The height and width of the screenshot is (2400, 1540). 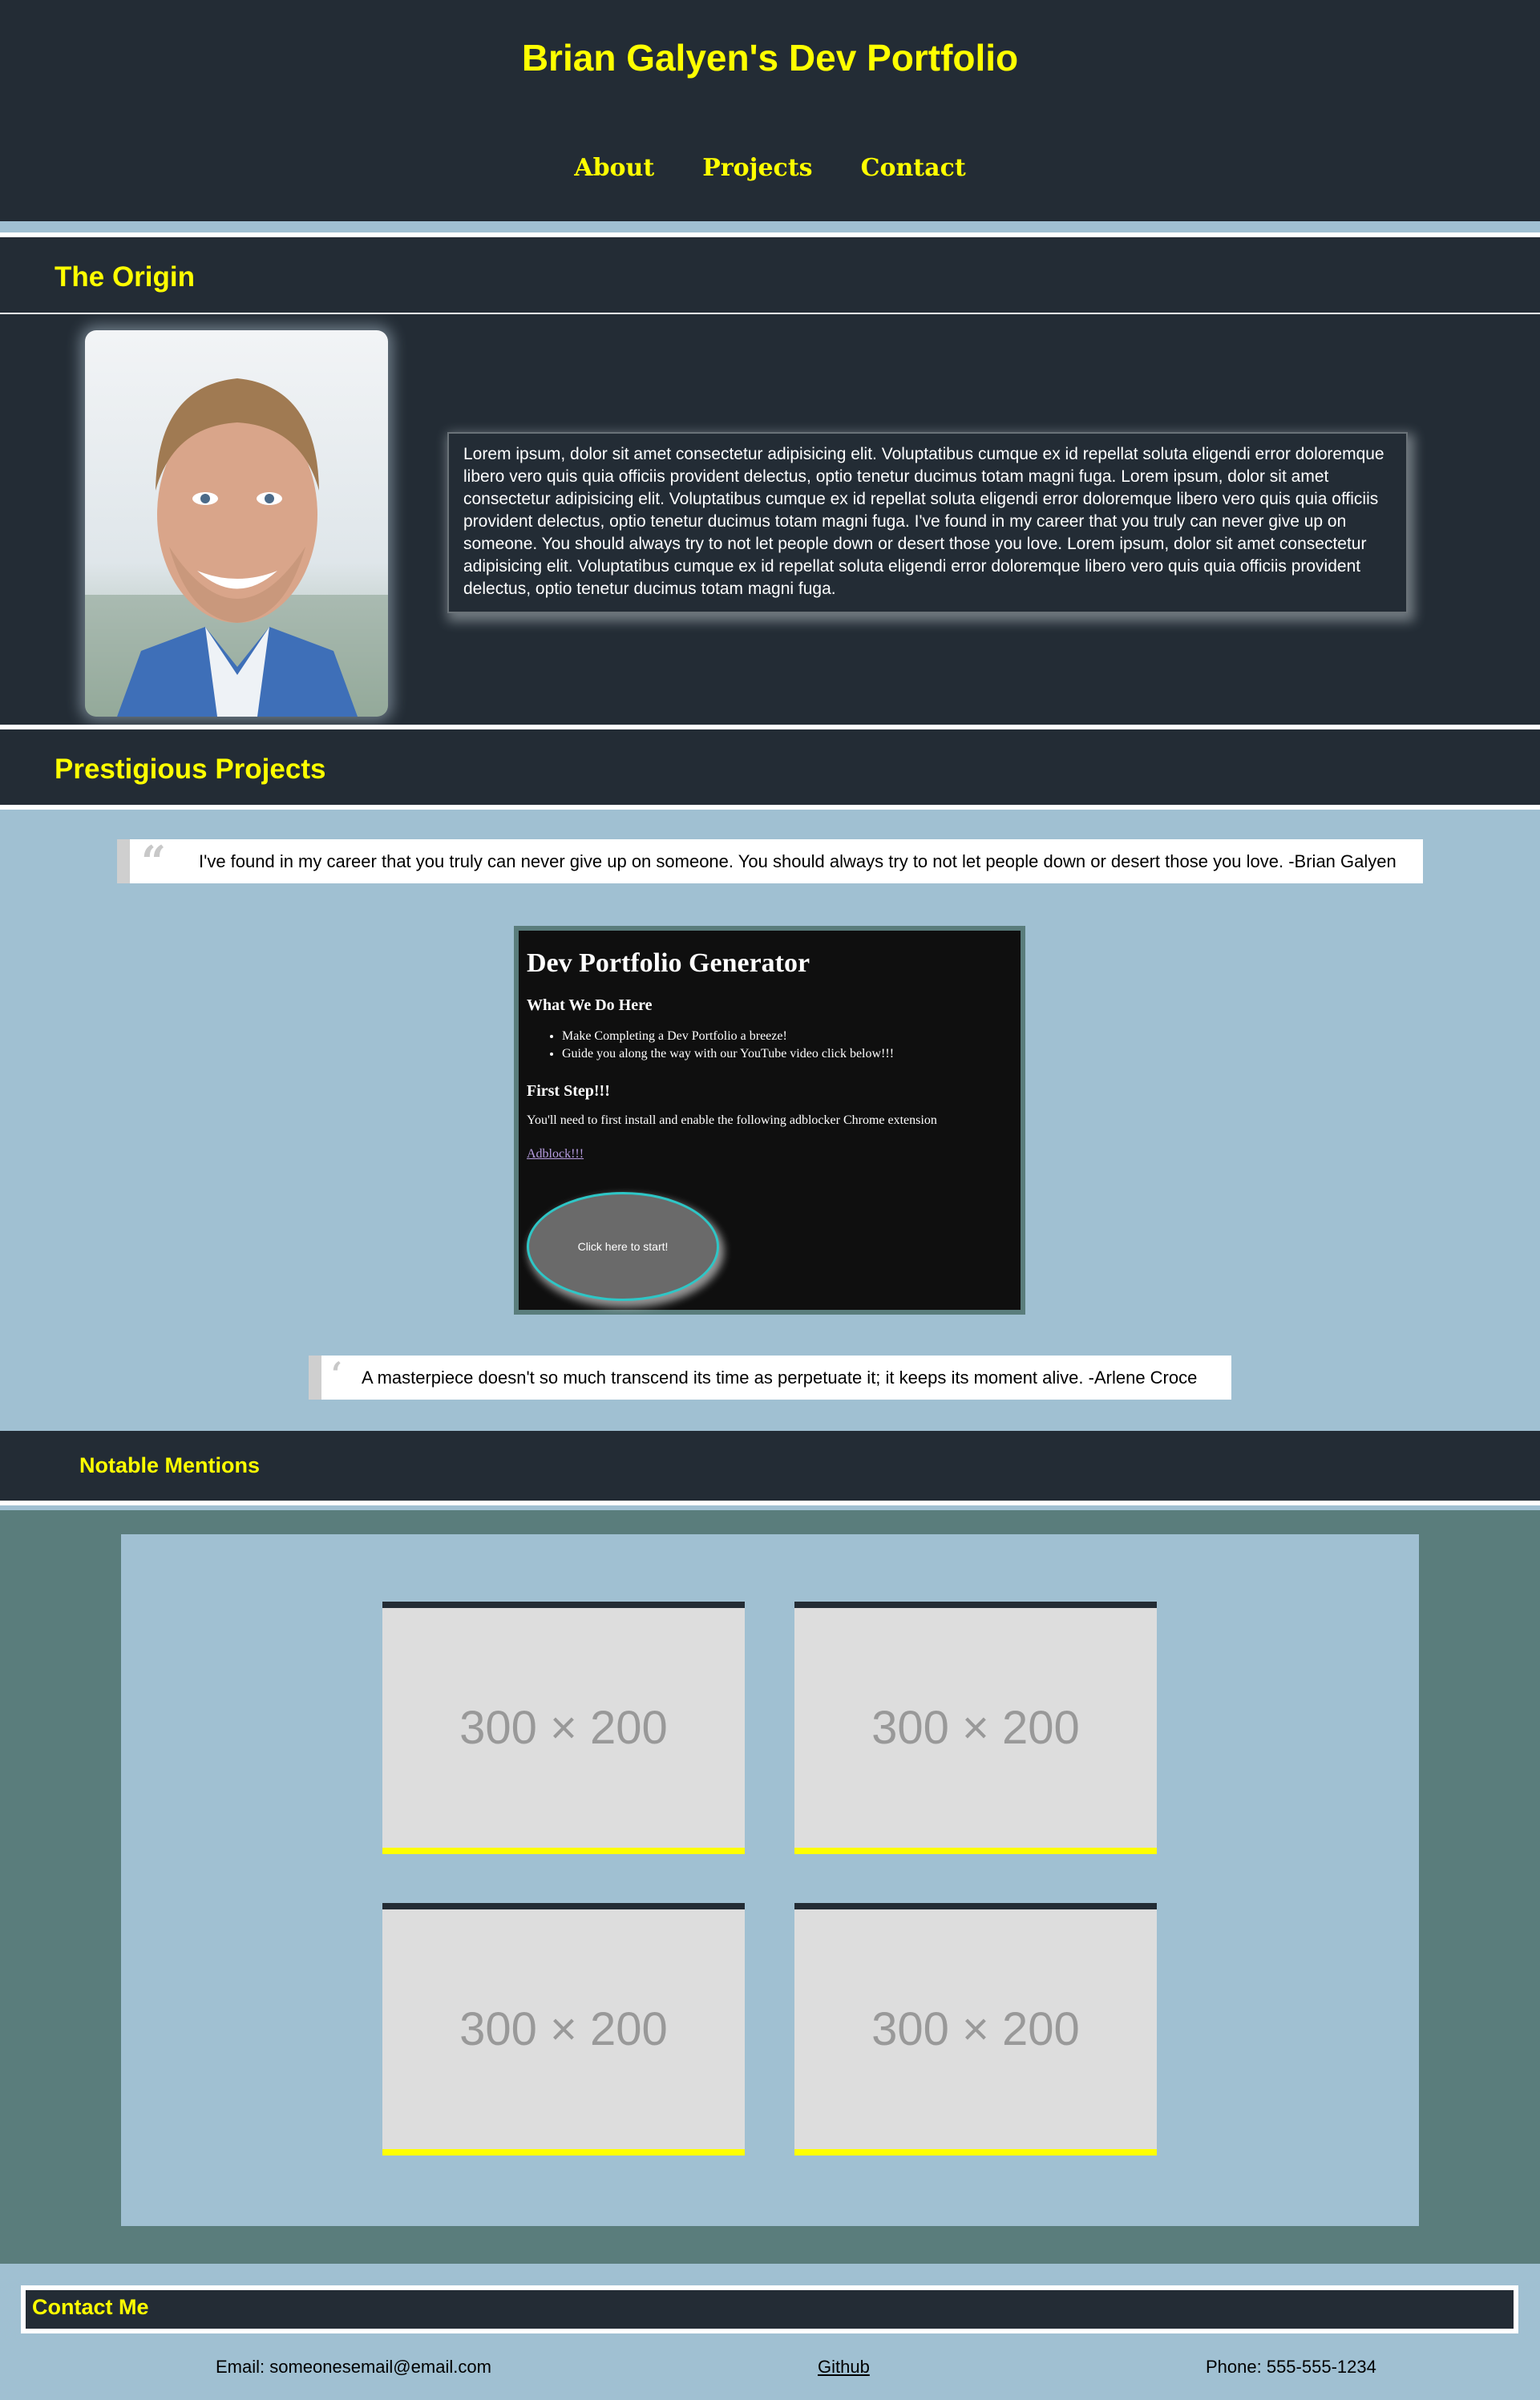 What do you see at coordinates (614, 168) in the screenshot?
I see `nav-link-about: About` at bounding box center [614, 168].